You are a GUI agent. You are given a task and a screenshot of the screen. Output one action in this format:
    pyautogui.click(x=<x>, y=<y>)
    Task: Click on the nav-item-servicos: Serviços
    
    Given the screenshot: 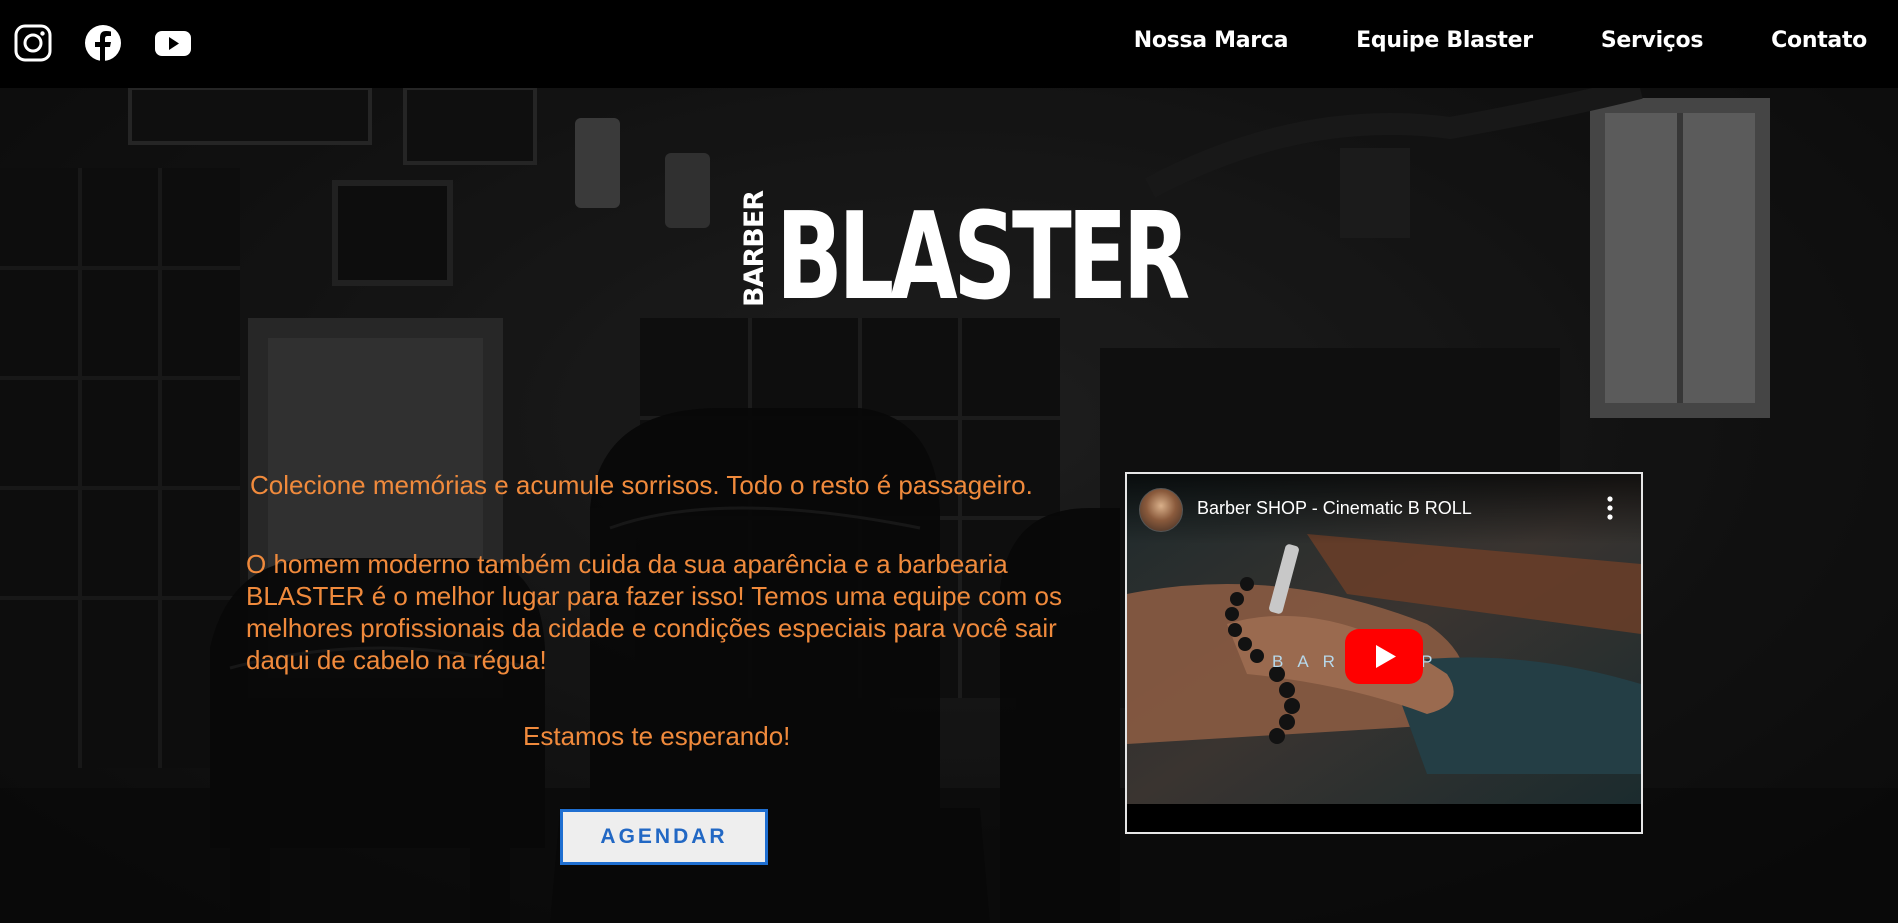 What is the action you would take?
    pyautogui.click(x=1652, y=40)
    